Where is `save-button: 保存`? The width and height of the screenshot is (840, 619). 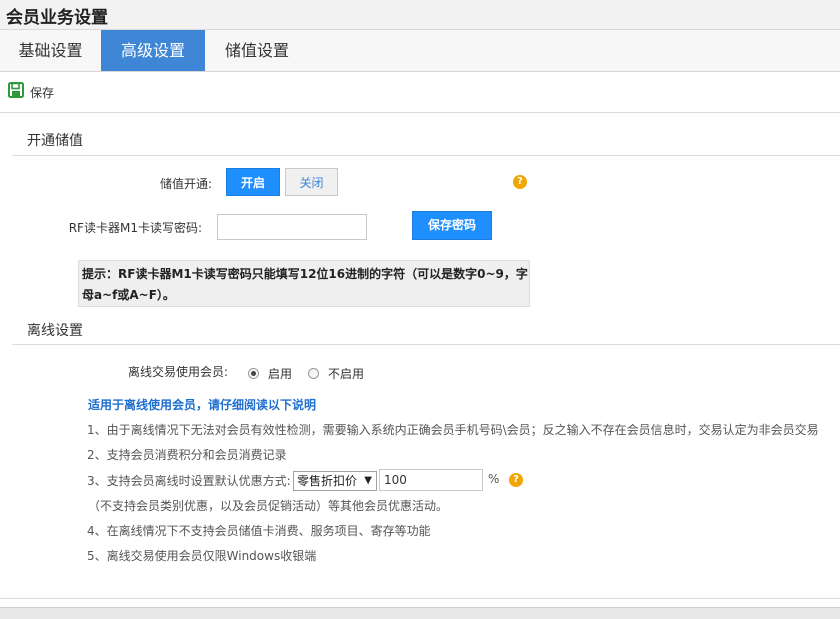 save-button: 保存 is located at coordinates (31, 92).